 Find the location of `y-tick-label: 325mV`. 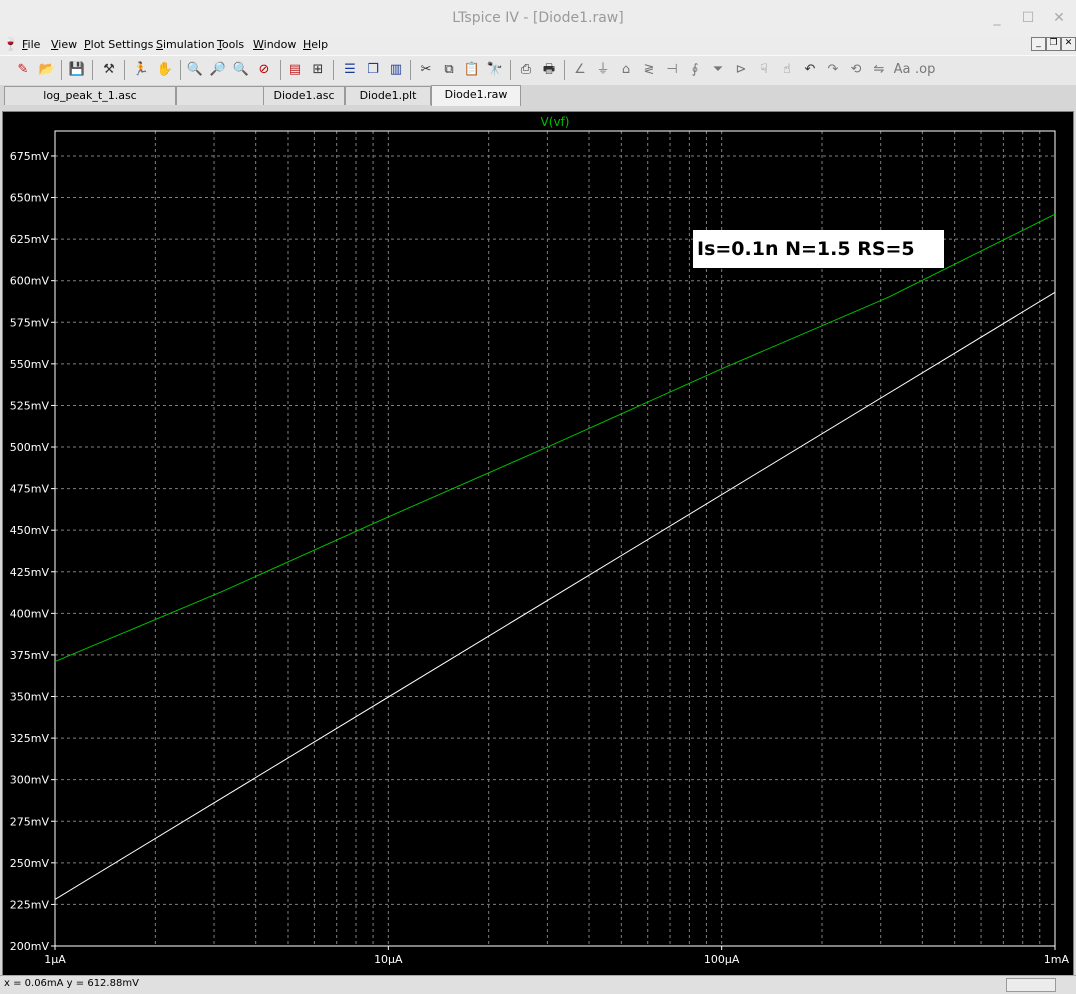

y-tick-label: 325mV is located at coordinates (30, 738).